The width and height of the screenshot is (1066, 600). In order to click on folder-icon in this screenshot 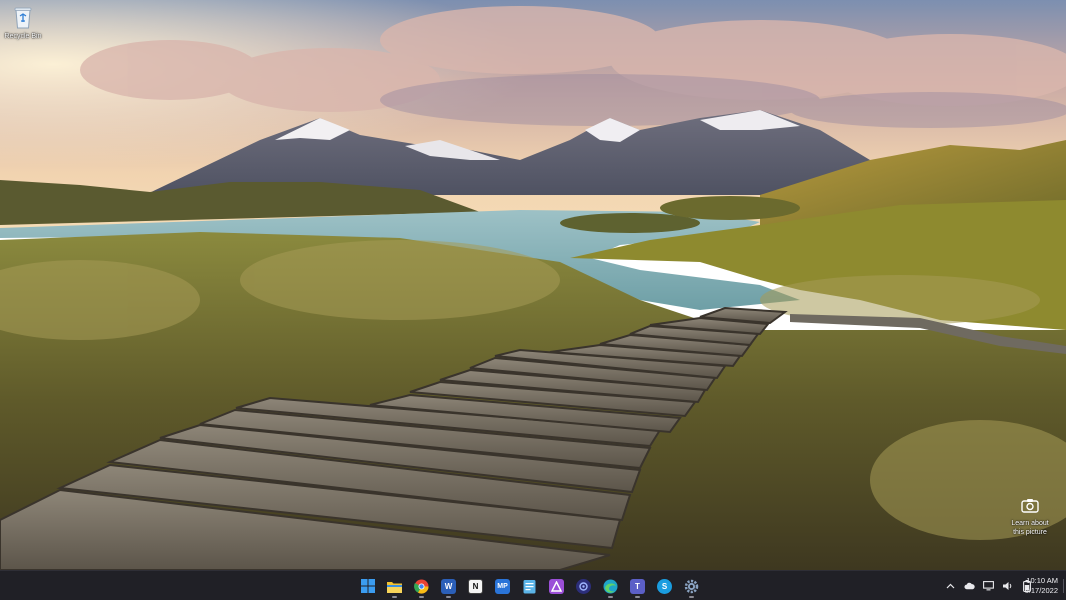, I will do `click(394, 586)`.